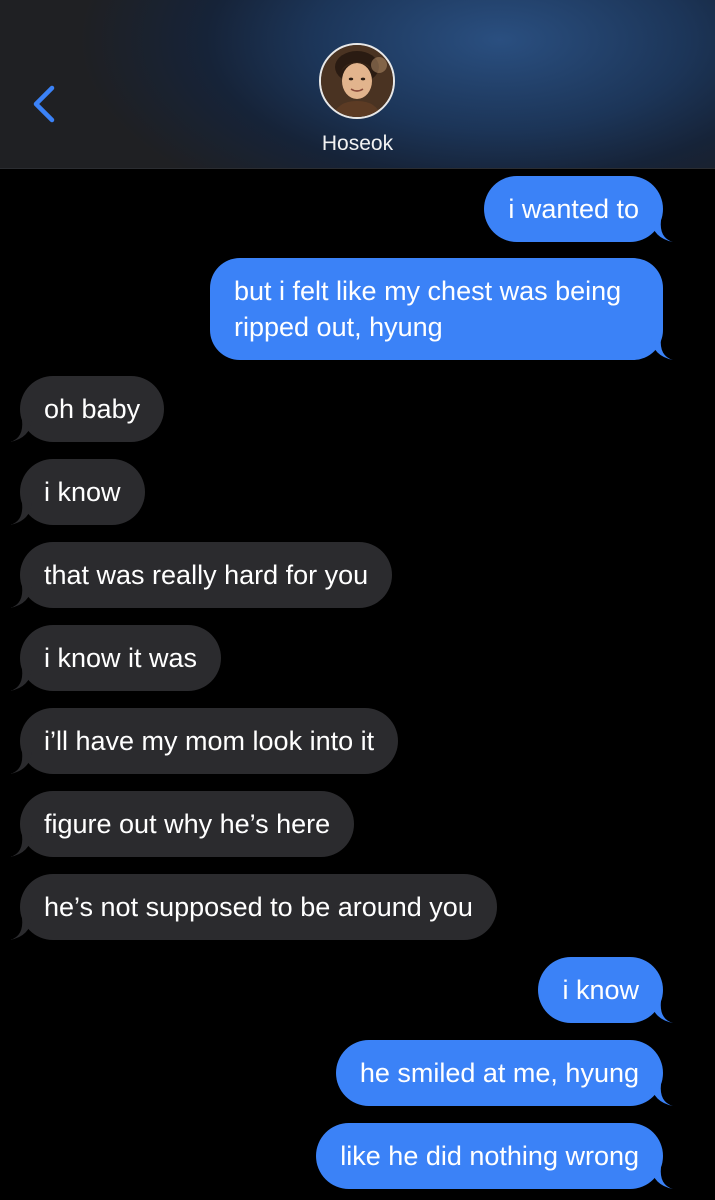 This screenshot has width=715, height=1200. What do you see at coordinates (499, 1073) in the screenshot?
I see `message-text: he smiled at me, hyung` at bounding box center [499, 1073].